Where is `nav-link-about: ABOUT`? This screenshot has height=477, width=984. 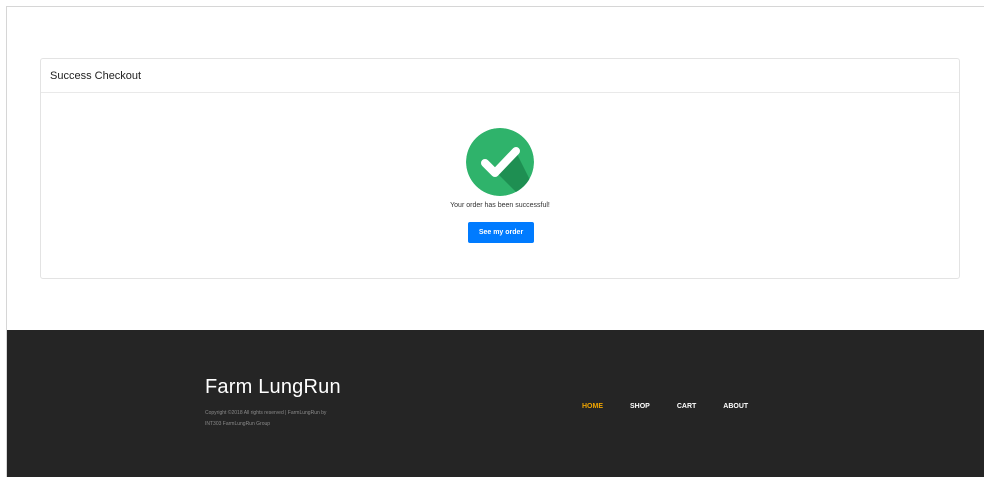 nav-link-about: ABOUT is located at coordinates (735, 406).